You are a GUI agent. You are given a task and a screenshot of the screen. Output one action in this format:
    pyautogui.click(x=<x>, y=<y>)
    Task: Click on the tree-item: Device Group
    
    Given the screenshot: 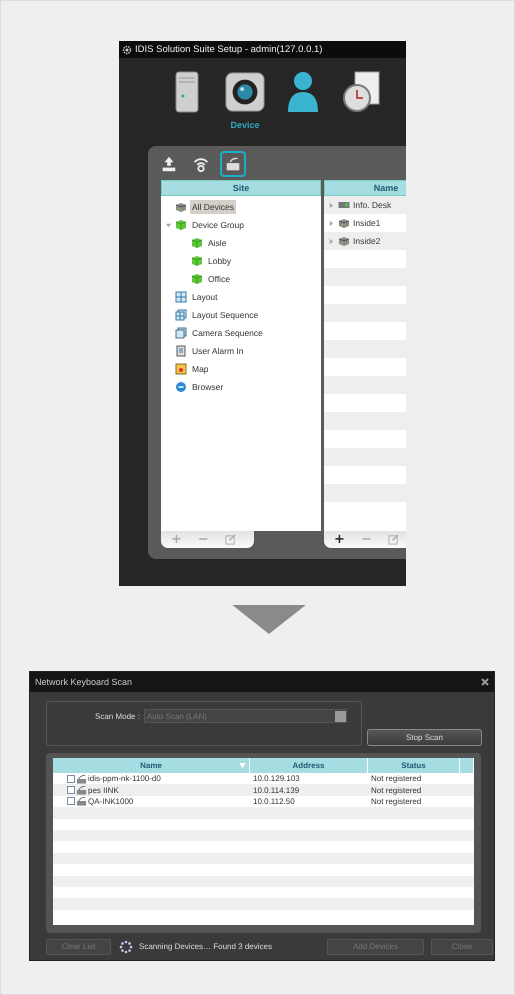 What is the action you would take?
    pyautogui.click(x=218, y=225)
    